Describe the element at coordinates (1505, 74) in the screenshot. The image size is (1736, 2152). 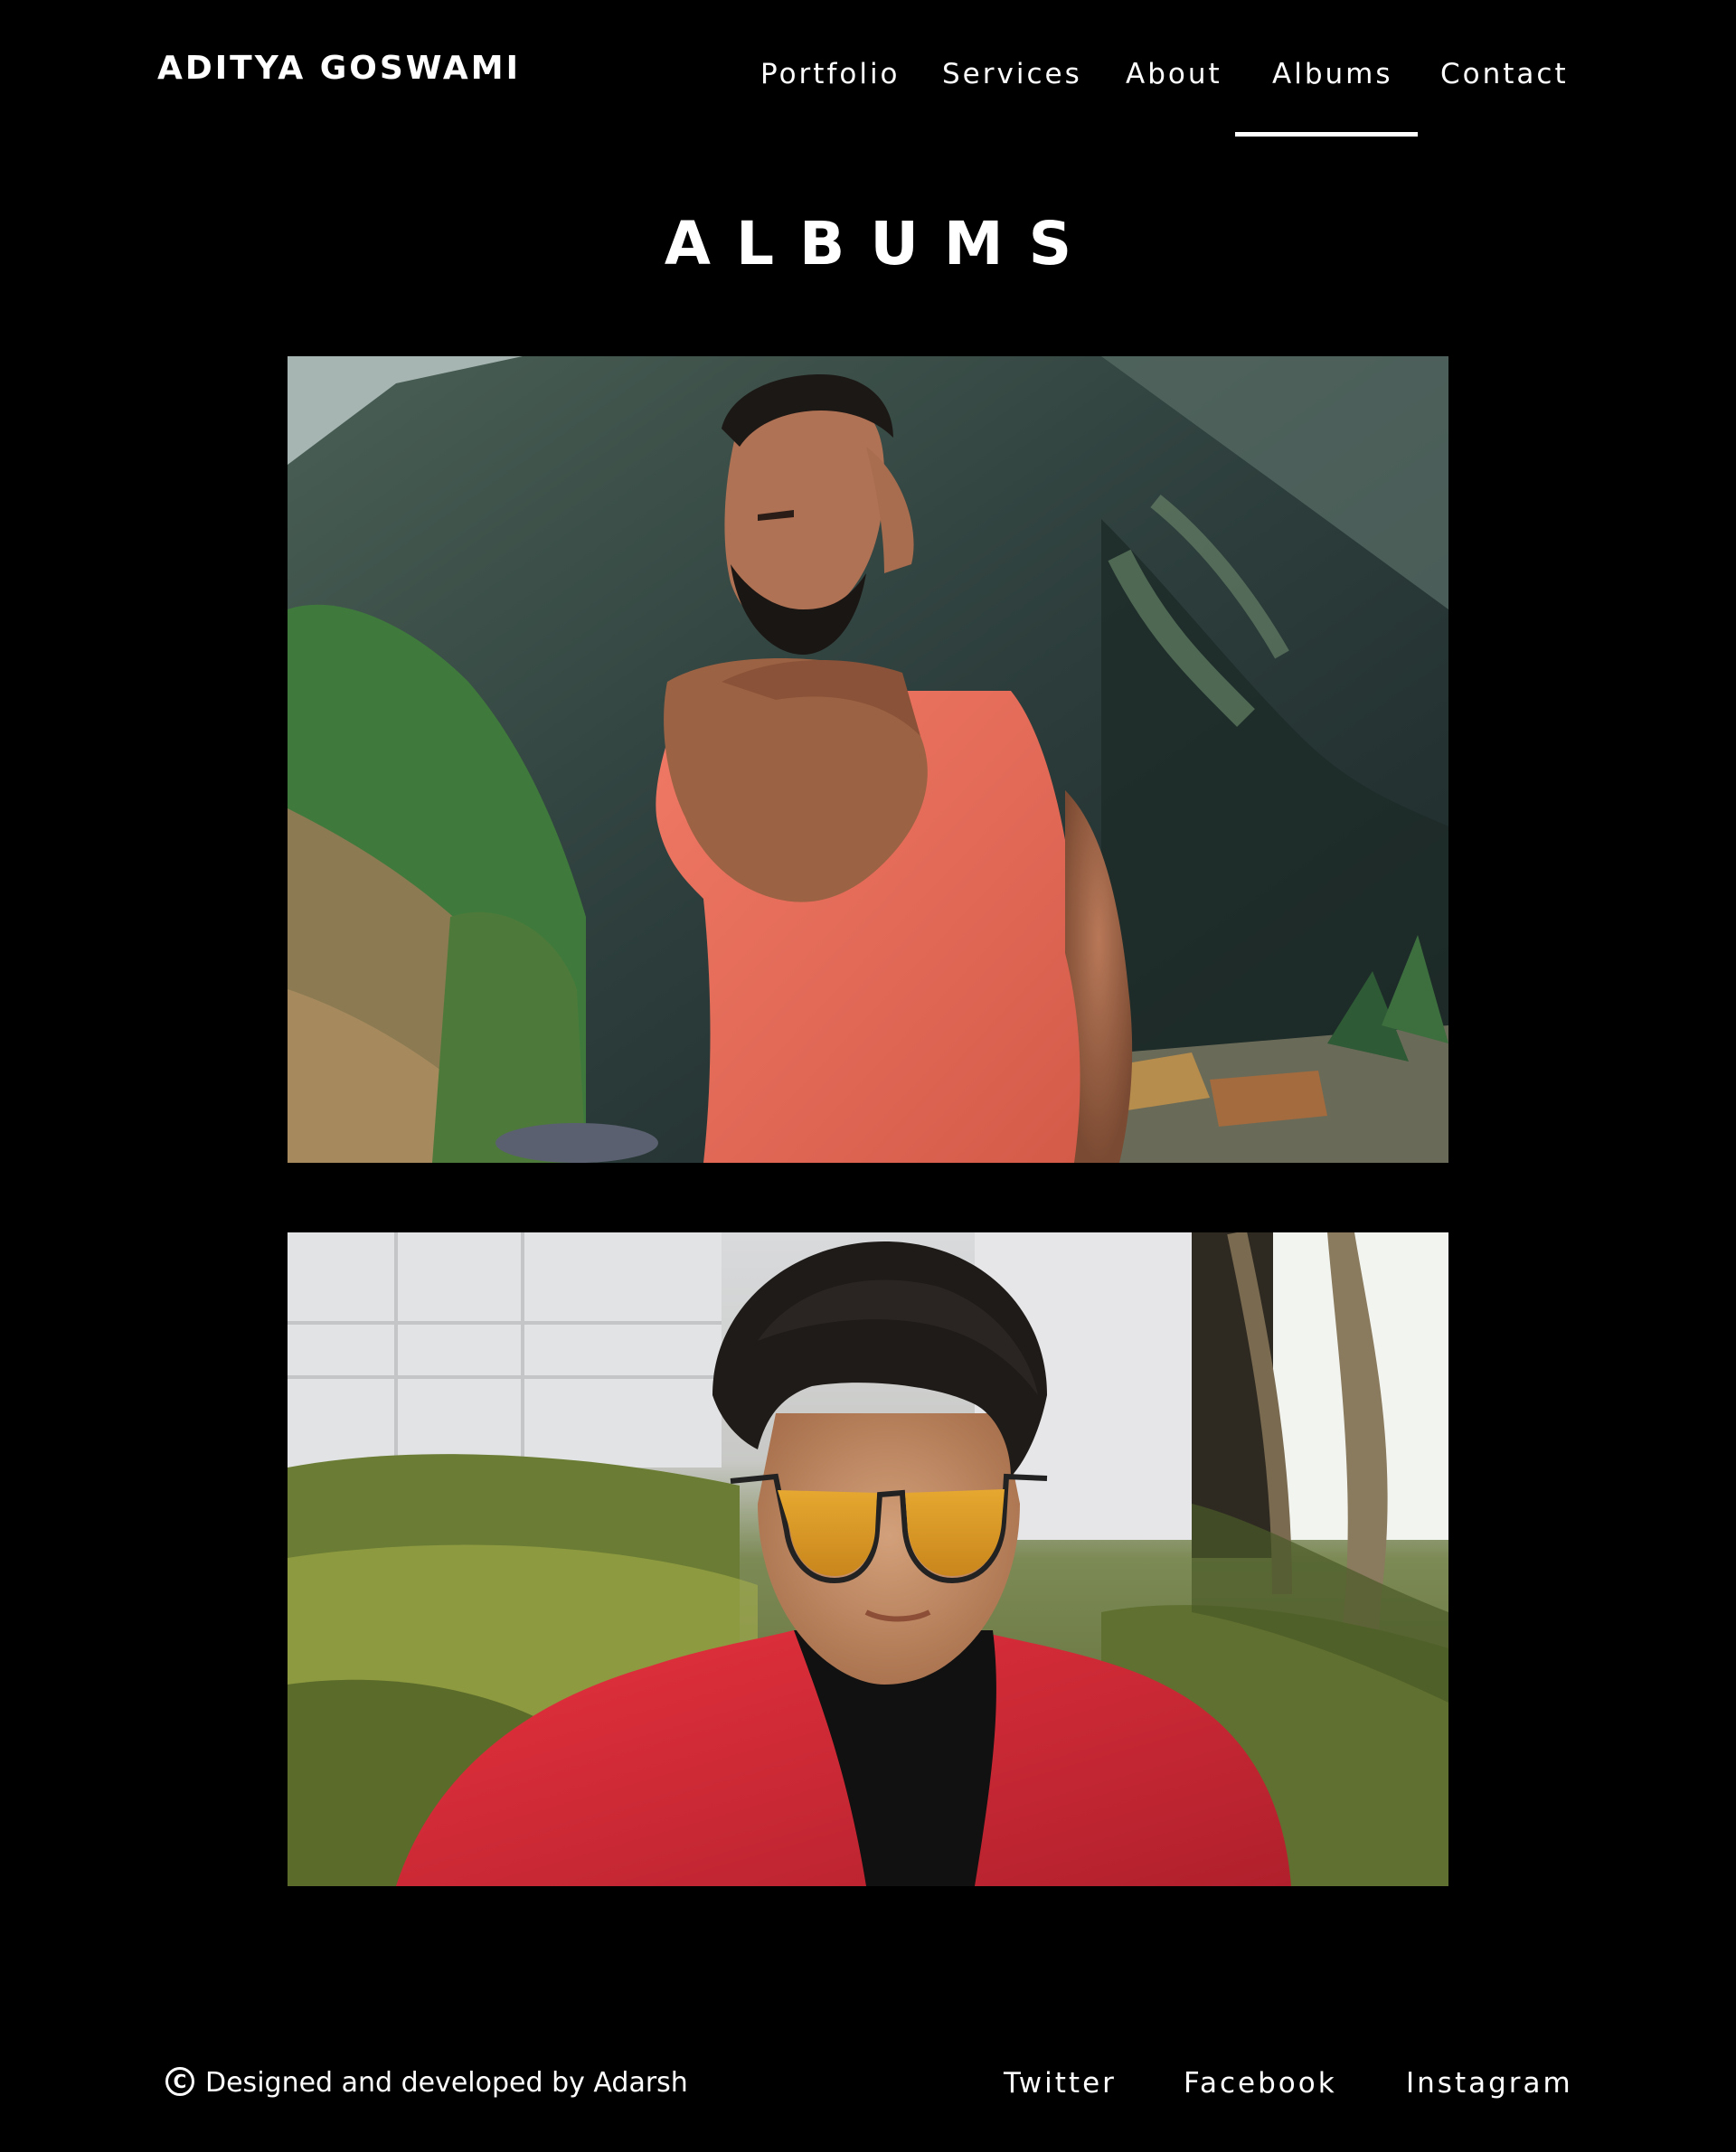
I see `nav-item-contact: Contact` at that location.